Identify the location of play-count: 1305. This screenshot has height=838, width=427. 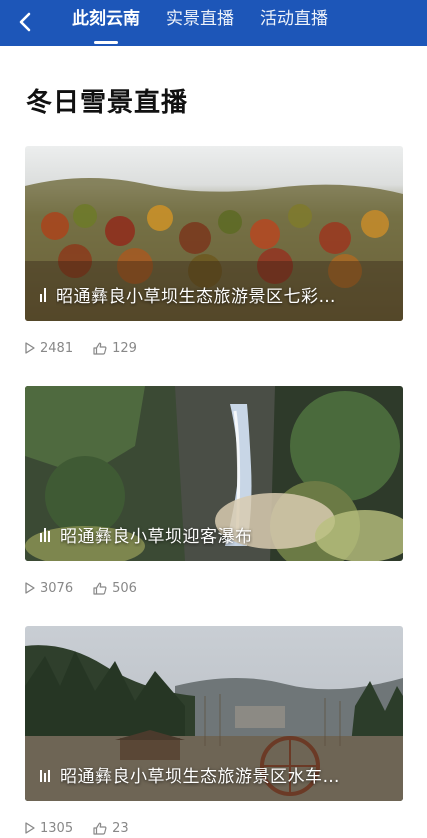
(49, 828).